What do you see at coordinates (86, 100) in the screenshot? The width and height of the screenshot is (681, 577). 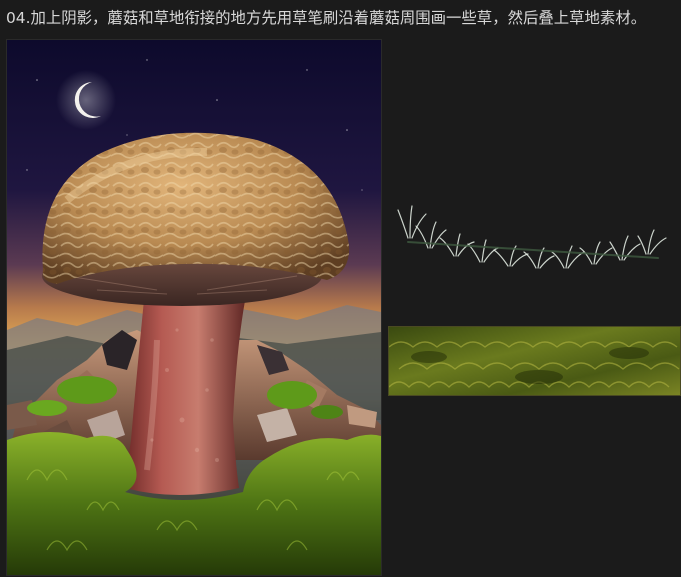 I see `crescent-moon-icon` at bounding box center [86, 100].